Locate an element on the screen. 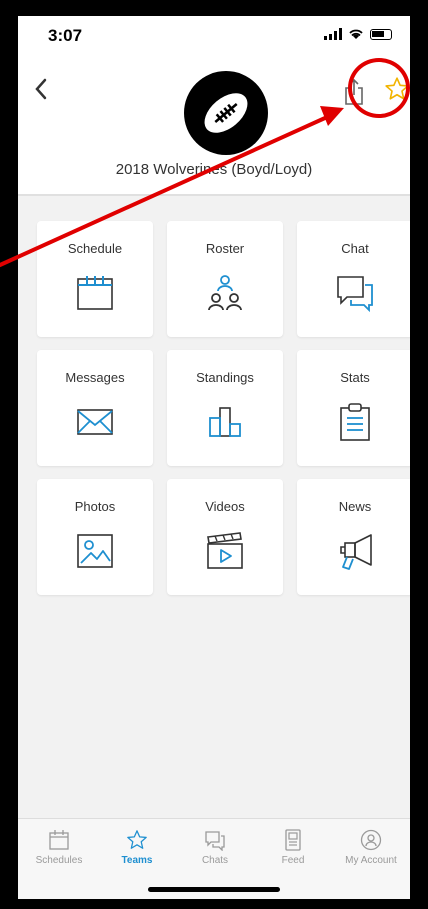  podium-icon is located at coordinates (225, 422).